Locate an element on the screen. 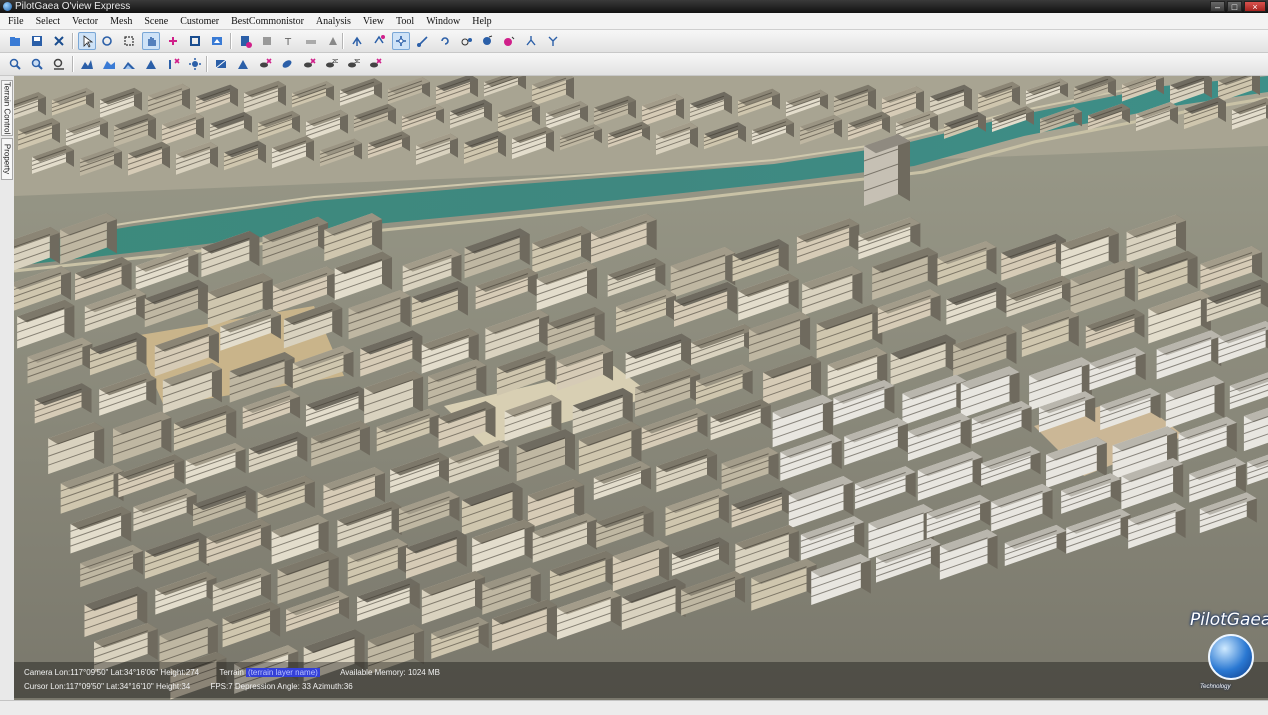  node-fill-button is located at coordinates (487, 41).